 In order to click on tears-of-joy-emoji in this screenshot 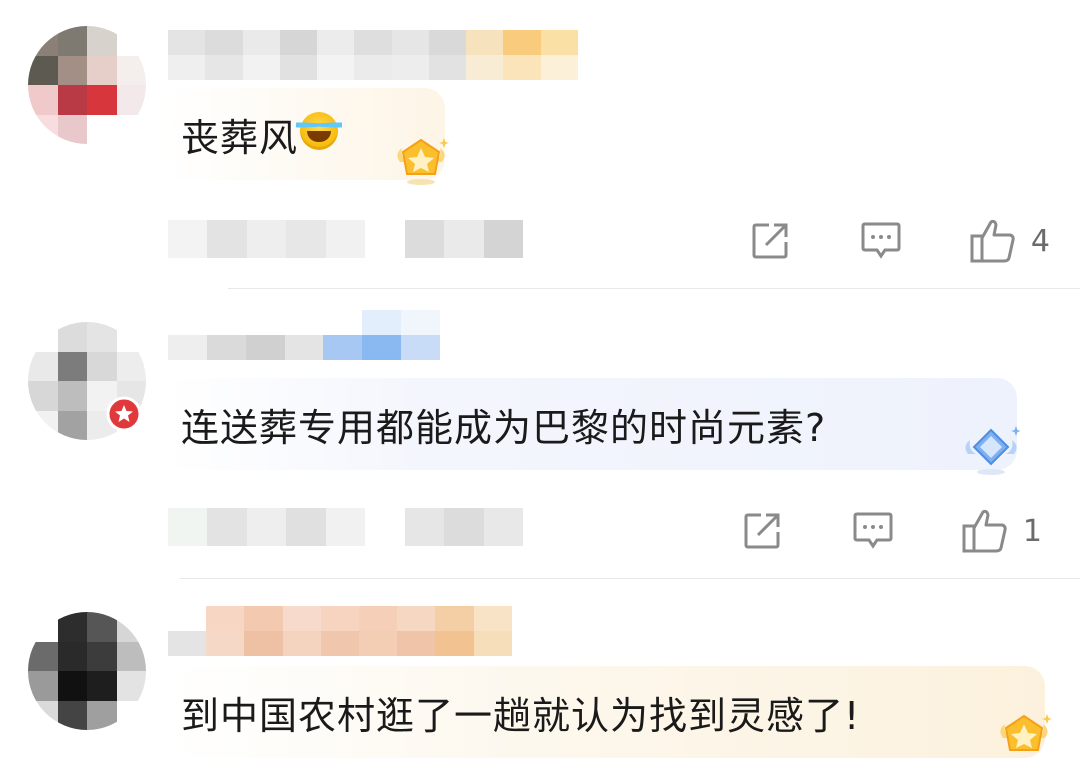, I will do `click(319, 131)`.